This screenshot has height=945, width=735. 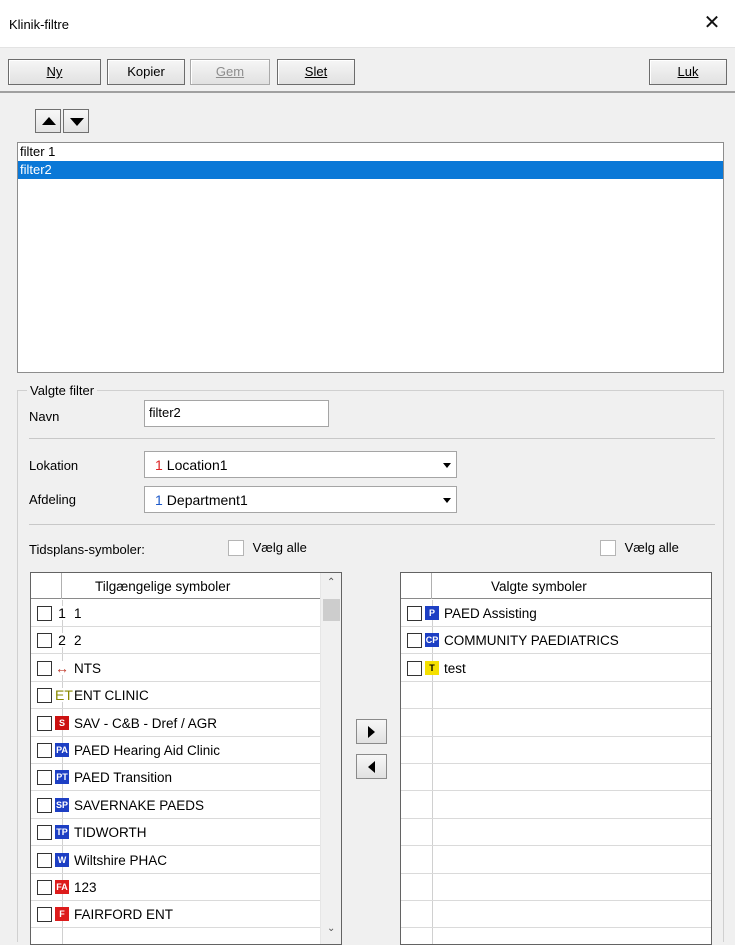 What do you see at coordinates (330, 758) in the screenshot?
I see `available-scrollbar: ⌃ ⌄` at bounding box center [330, 758].